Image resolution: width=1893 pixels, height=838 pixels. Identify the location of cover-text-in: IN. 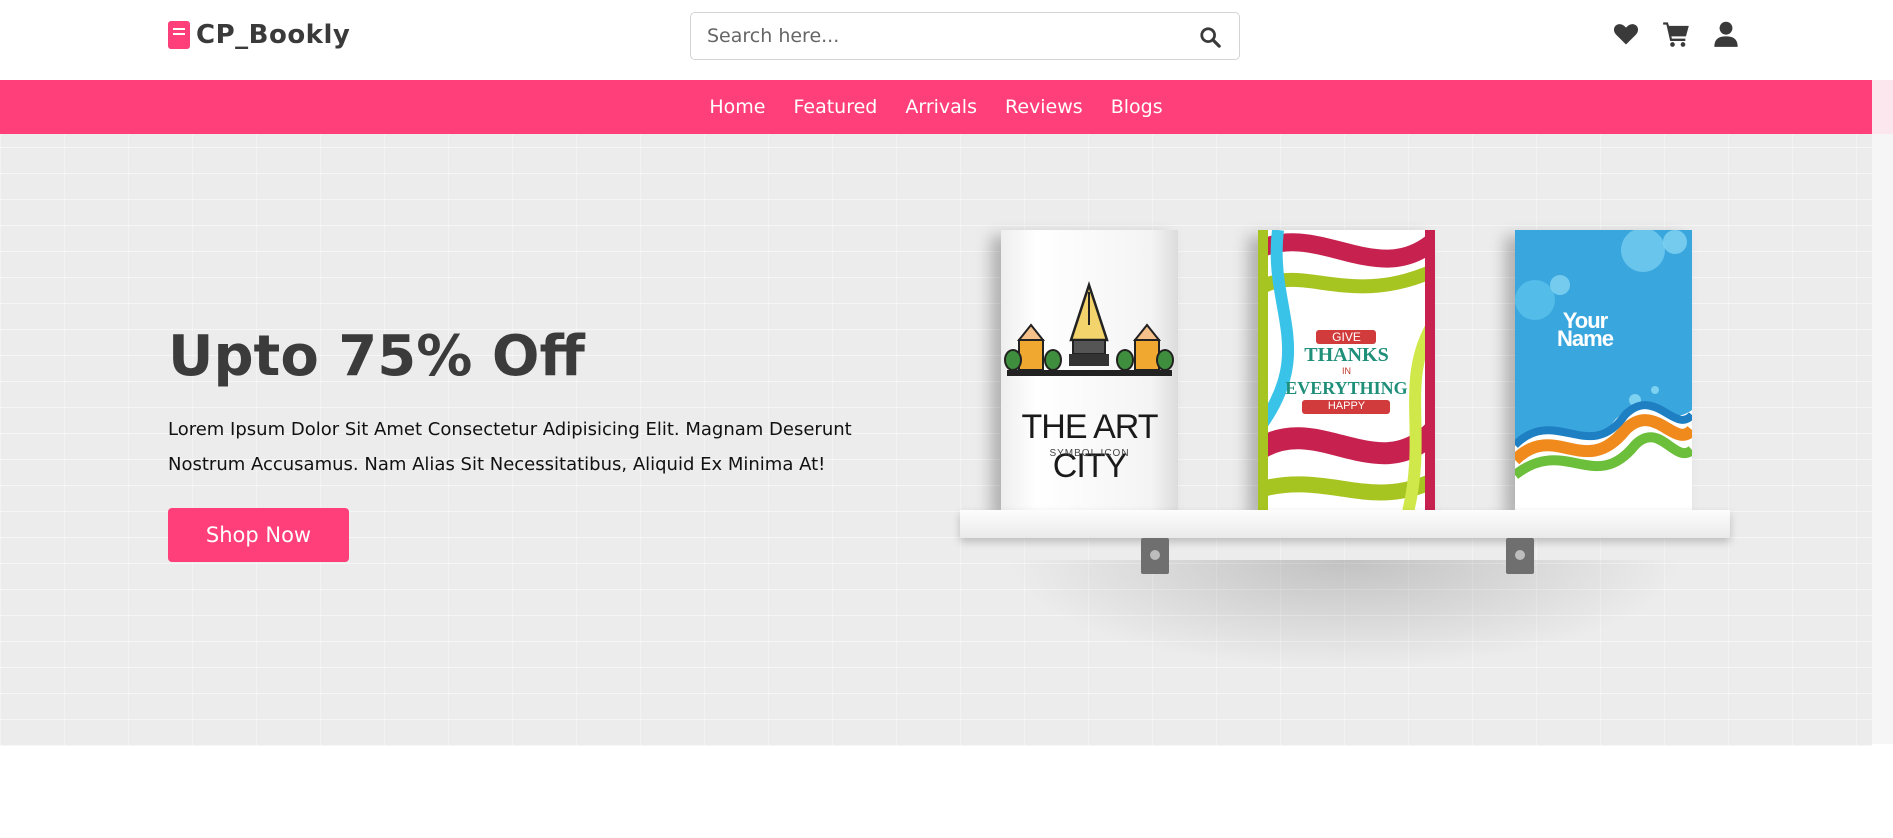
(1346, 371).